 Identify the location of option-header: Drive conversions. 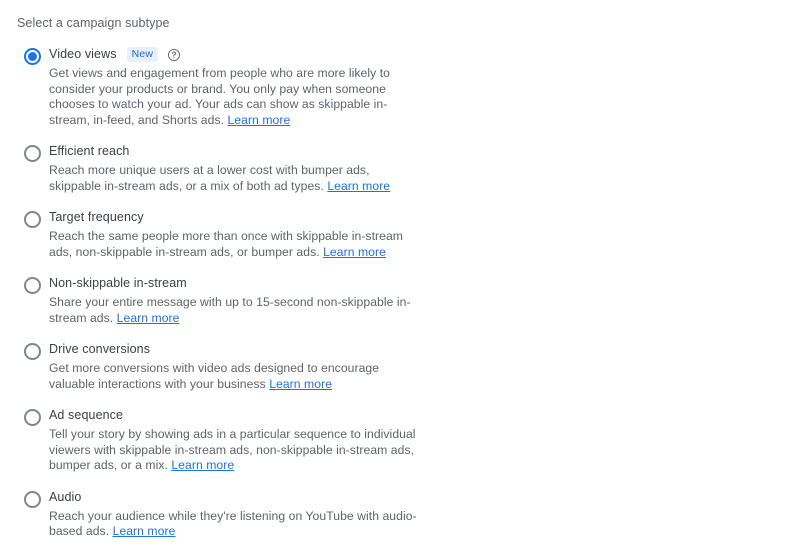
(424, 349).